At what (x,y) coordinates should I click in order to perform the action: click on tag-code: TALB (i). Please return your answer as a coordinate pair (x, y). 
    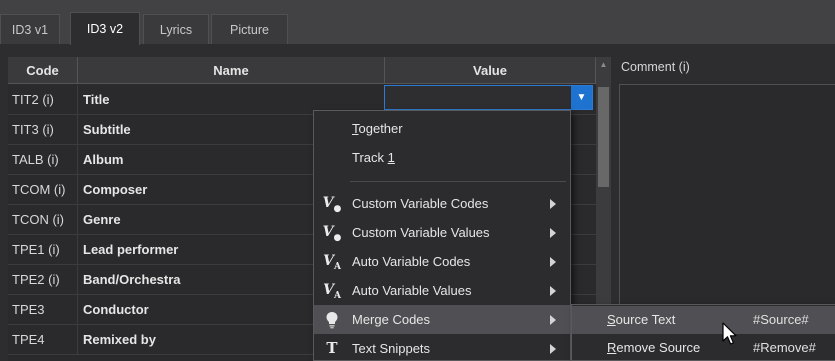
    Looking at the image, I should click on (43, 160).